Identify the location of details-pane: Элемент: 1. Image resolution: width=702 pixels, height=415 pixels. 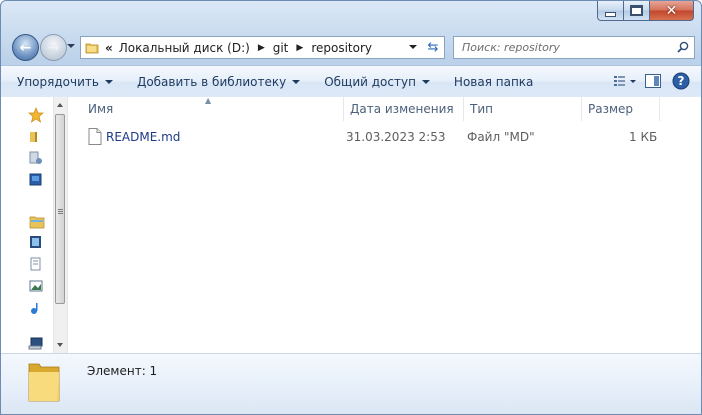
(351, 383).